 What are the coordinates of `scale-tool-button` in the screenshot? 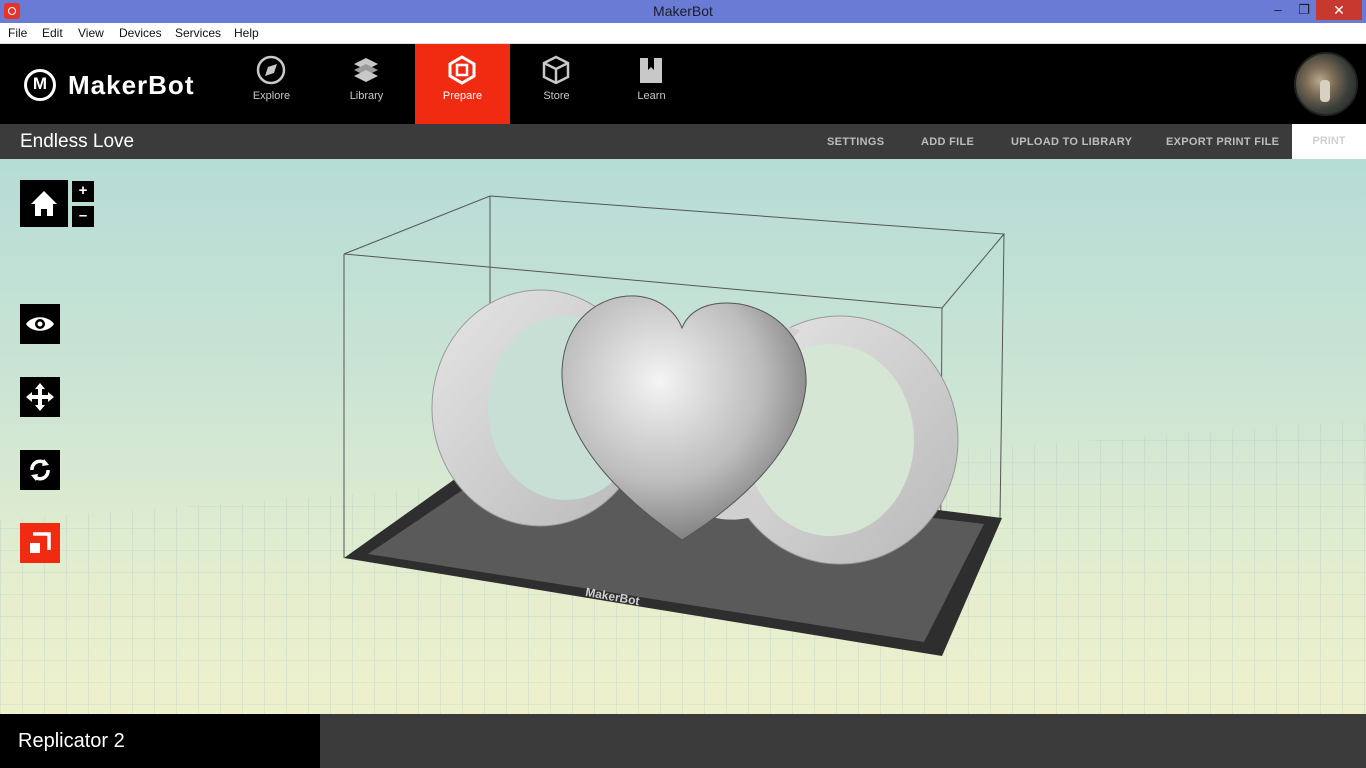 It's located at (40, 543).